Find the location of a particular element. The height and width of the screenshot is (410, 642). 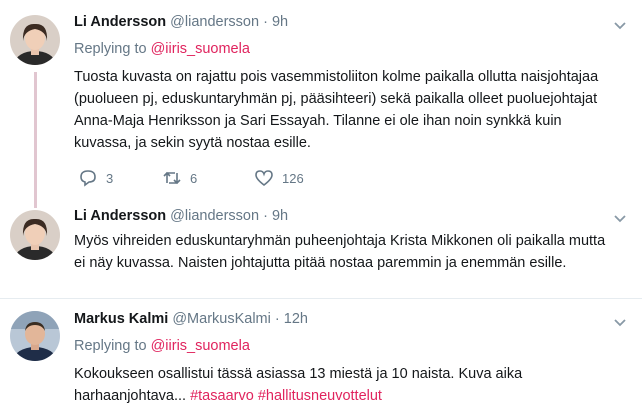

handle: @MarkusKalmi is located at coordinates (221, 319).